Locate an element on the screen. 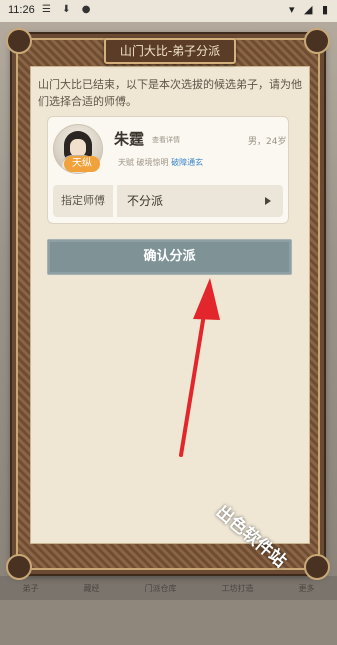 The height and width of the screenshot is (645, 337). chevron-right-icon is located at coordinates (268, 201).